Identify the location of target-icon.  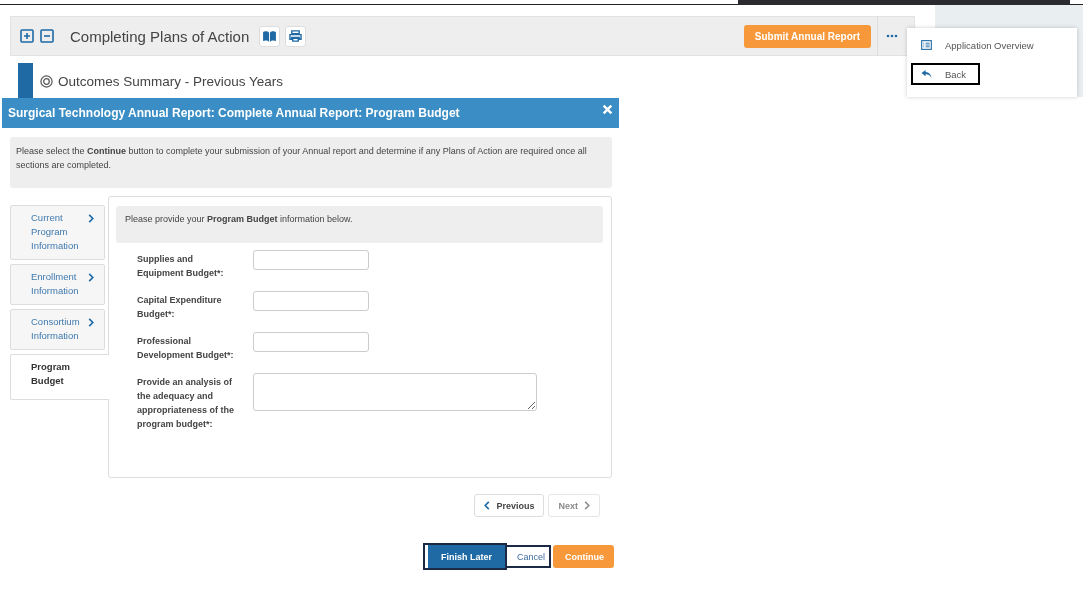
(46, 81).